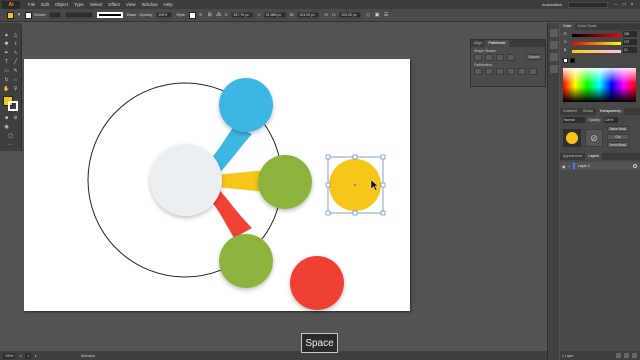 This screenshot has height=360, width=640. I want to click on b-label: B, so click(565, 50).